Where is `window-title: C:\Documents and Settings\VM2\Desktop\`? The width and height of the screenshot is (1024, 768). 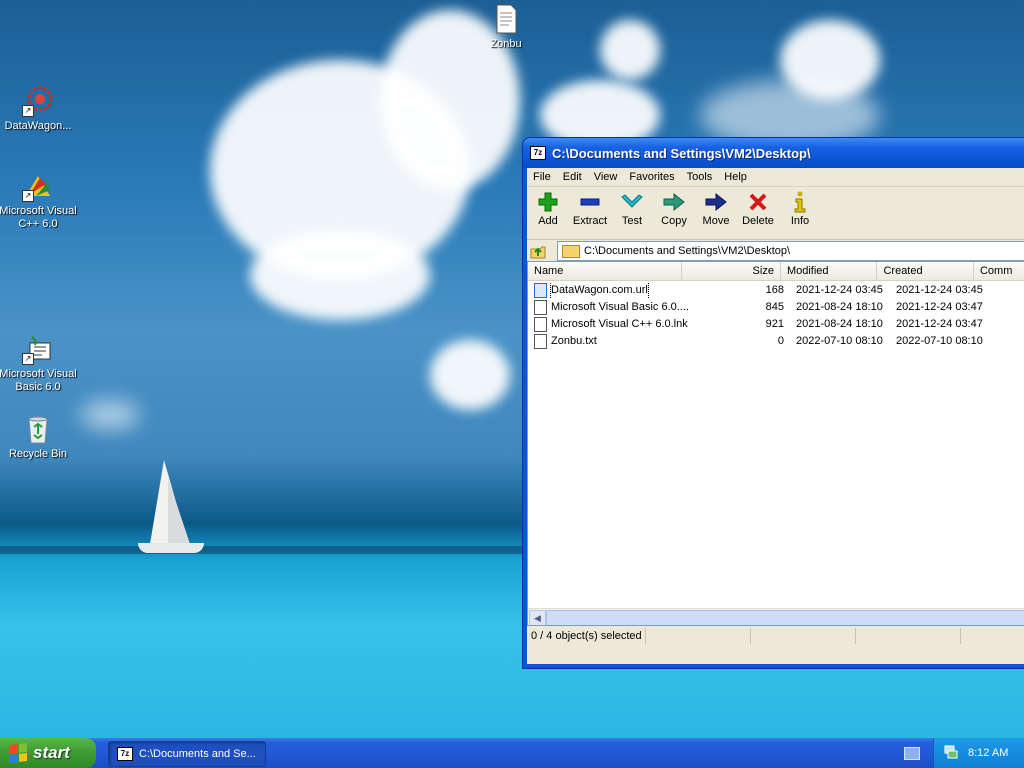 window-title: C:\Documents and Settings\VM2\Desktop\ is located at coordinates (681, 153).